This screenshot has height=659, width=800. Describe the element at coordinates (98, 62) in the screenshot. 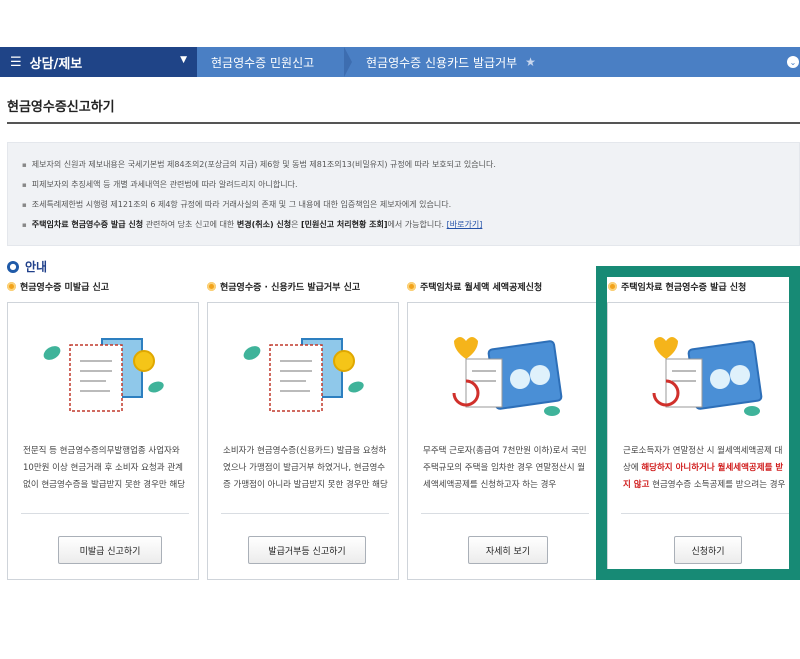

I see `nav-menu-button: ☰ 상담/제보 ▼` at that location.